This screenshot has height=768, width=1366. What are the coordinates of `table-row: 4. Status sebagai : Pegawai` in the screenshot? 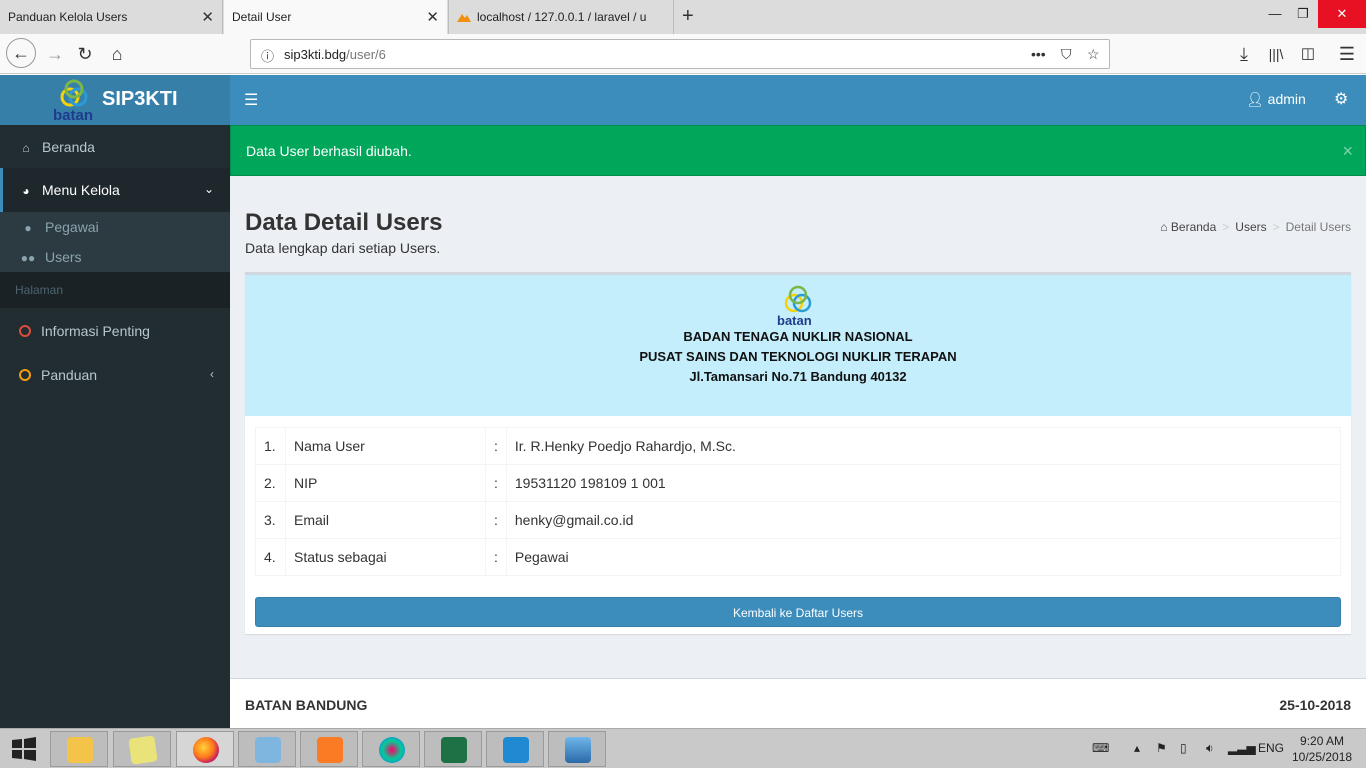 It's located at (798, 557).